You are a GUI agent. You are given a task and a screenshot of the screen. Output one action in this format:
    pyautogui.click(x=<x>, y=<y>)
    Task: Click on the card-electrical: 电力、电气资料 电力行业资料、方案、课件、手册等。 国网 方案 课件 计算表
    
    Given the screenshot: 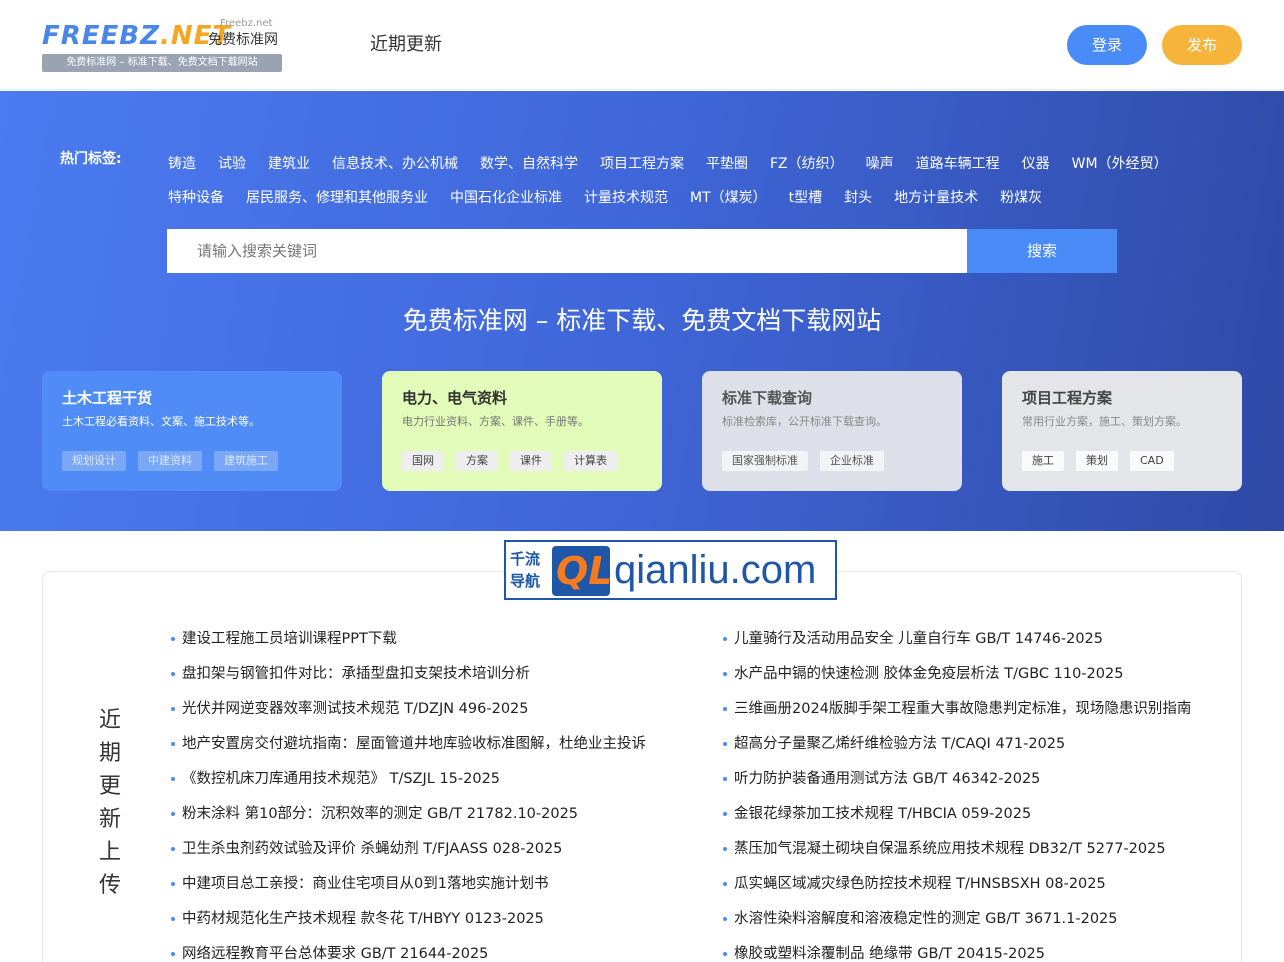 What is the action you would take?
    pyautogui.click(x=522, y=431)
    